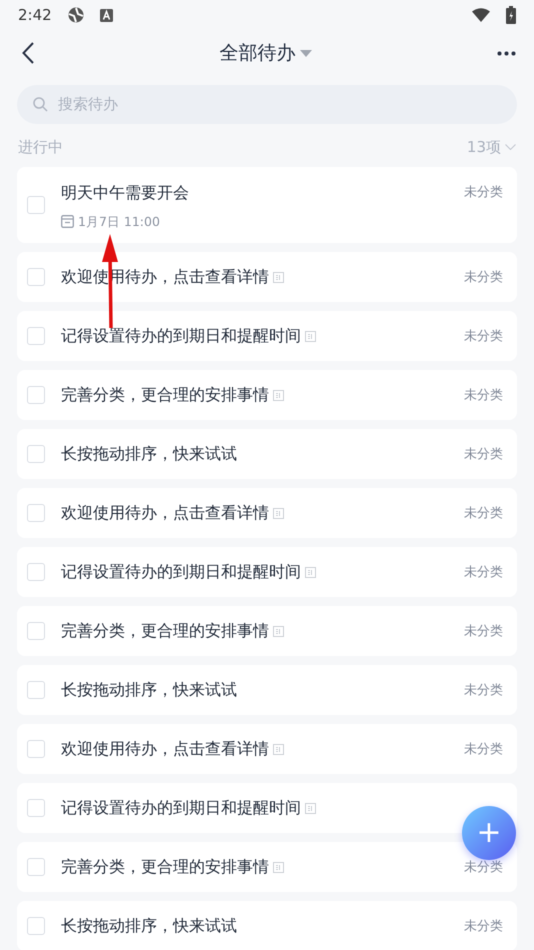  I want to click on more-icon, so click(506, 53).